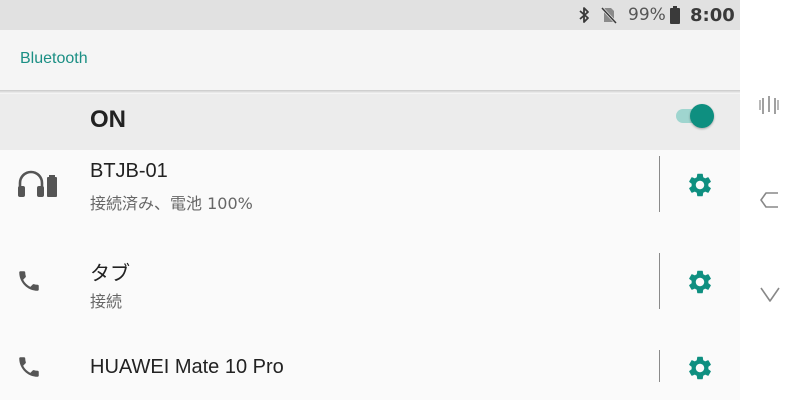 This screenshot has width=800, height=400. What do you see at coordinates (647, 15) in the screenshot?
I see `battery-percent: 99%` at bounding box center [647, 15].